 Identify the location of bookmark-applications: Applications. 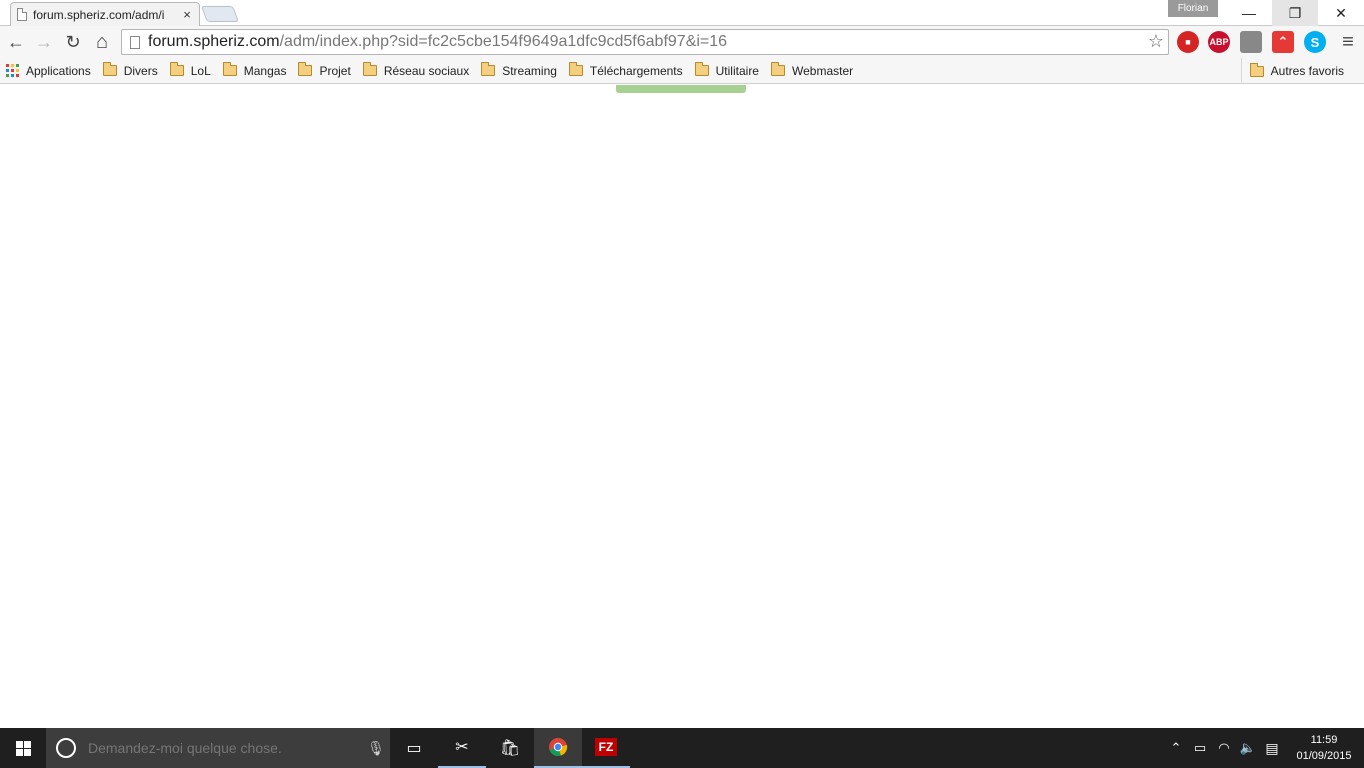
(48, 71).